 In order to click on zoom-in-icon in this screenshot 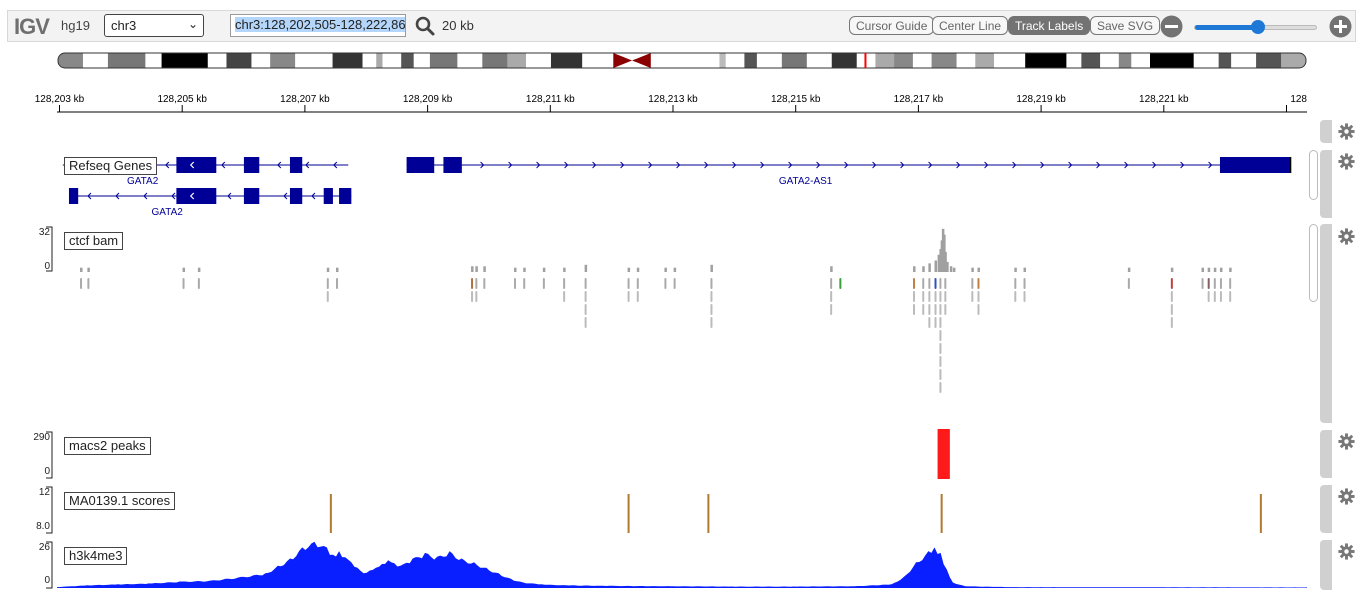, I will do `click(1340, 26)`.